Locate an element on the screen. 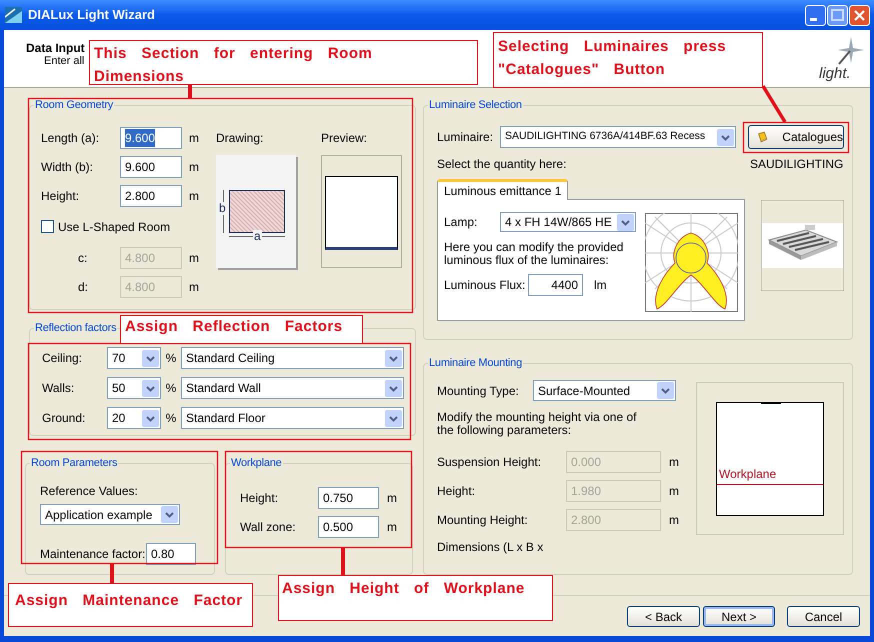 Image resolution: width=874 pixels, height=642 pixels. field-label: Mounting Type: is located at coordinates (478, 391).